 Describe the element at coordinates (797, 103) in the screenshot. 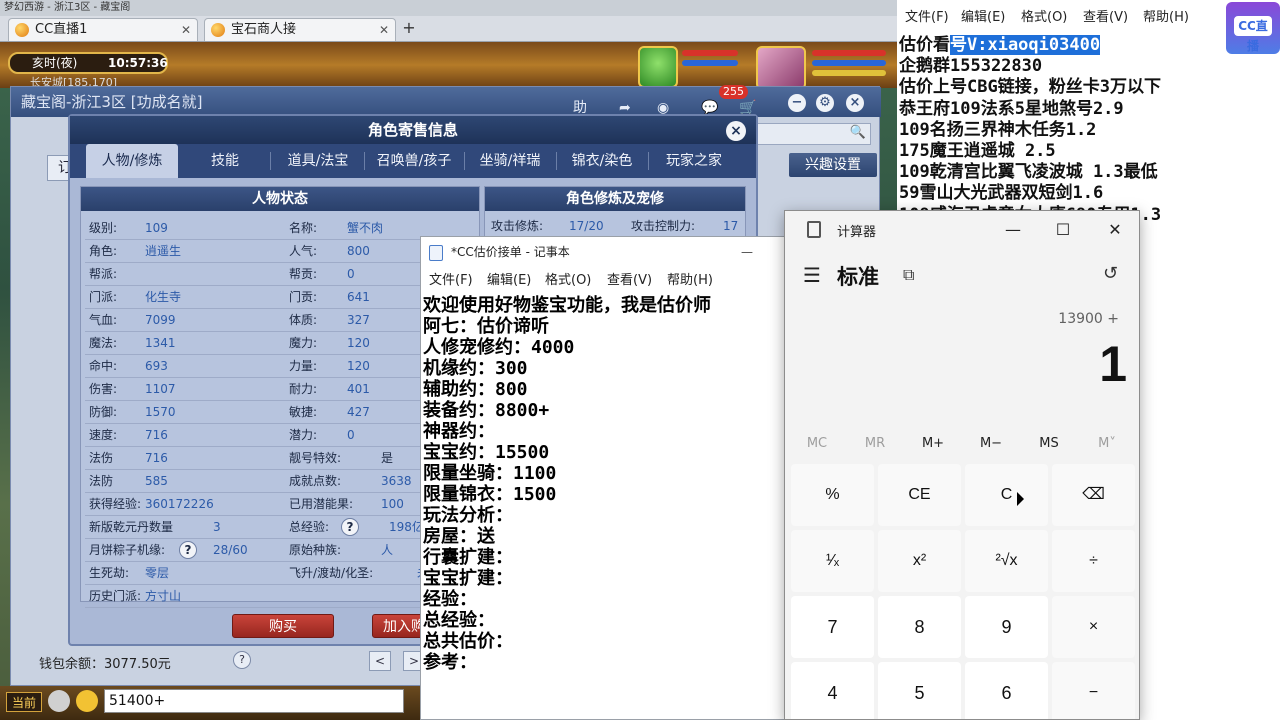

I see `minimize-button: −` at that location.